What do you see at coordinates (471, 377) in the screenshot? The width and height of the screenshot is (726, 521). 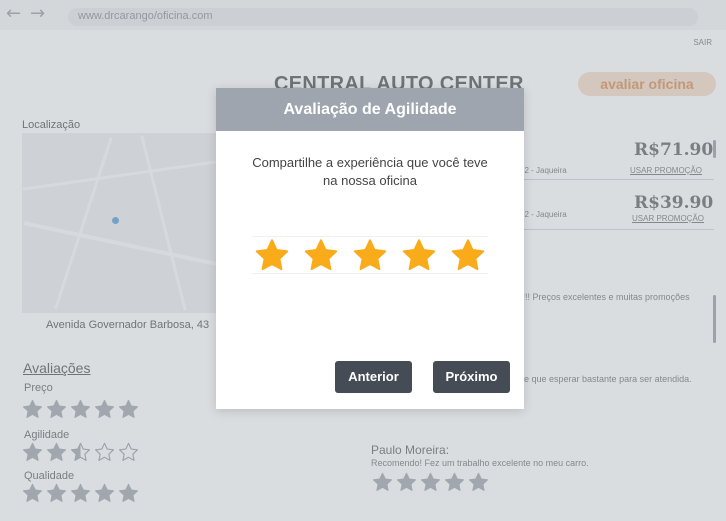 I see `next-button: Próximo` at bounding box center [471, 377].